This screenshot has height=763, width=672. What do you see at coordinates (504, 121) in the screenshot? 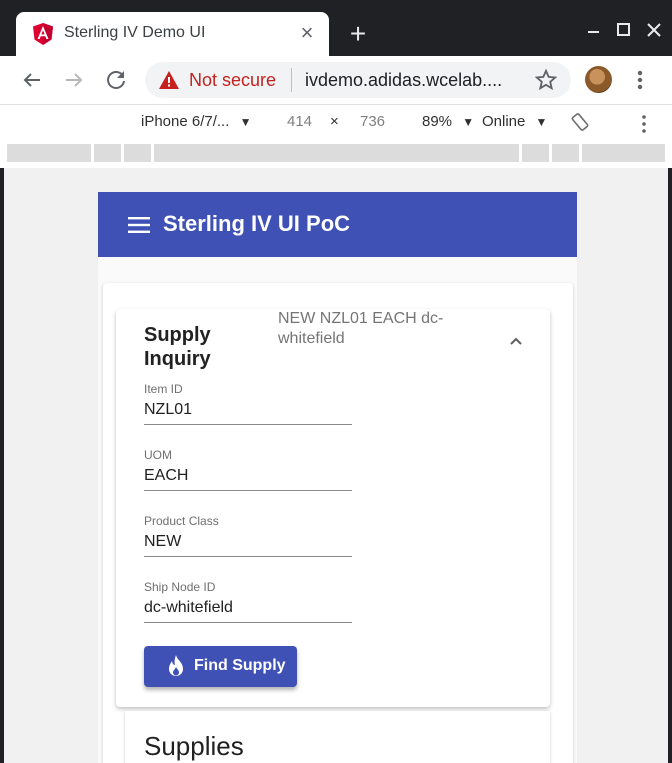
I see `network-select-label: Online` at bounding box center [504, 121].